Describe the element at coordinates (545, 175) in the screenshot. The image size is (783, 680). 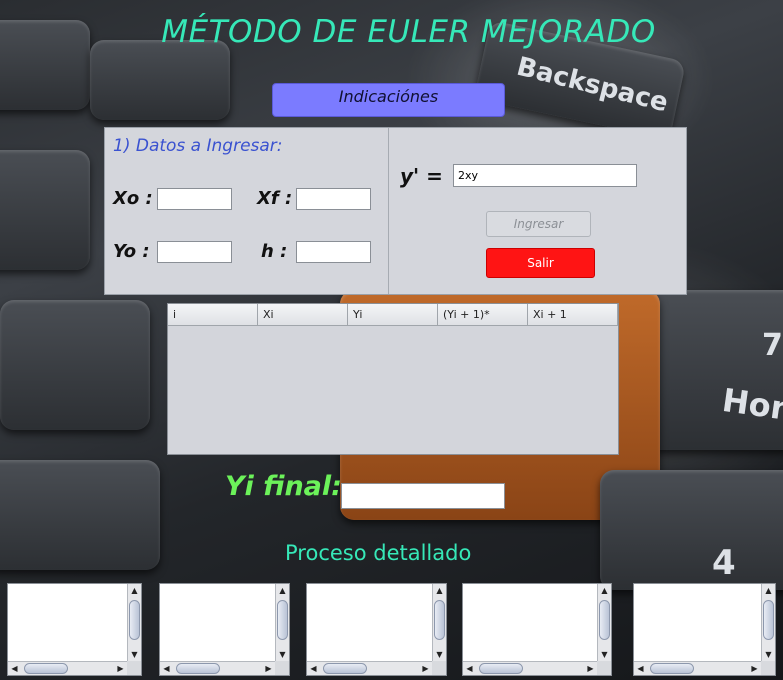
I see `equation-input` at that location.